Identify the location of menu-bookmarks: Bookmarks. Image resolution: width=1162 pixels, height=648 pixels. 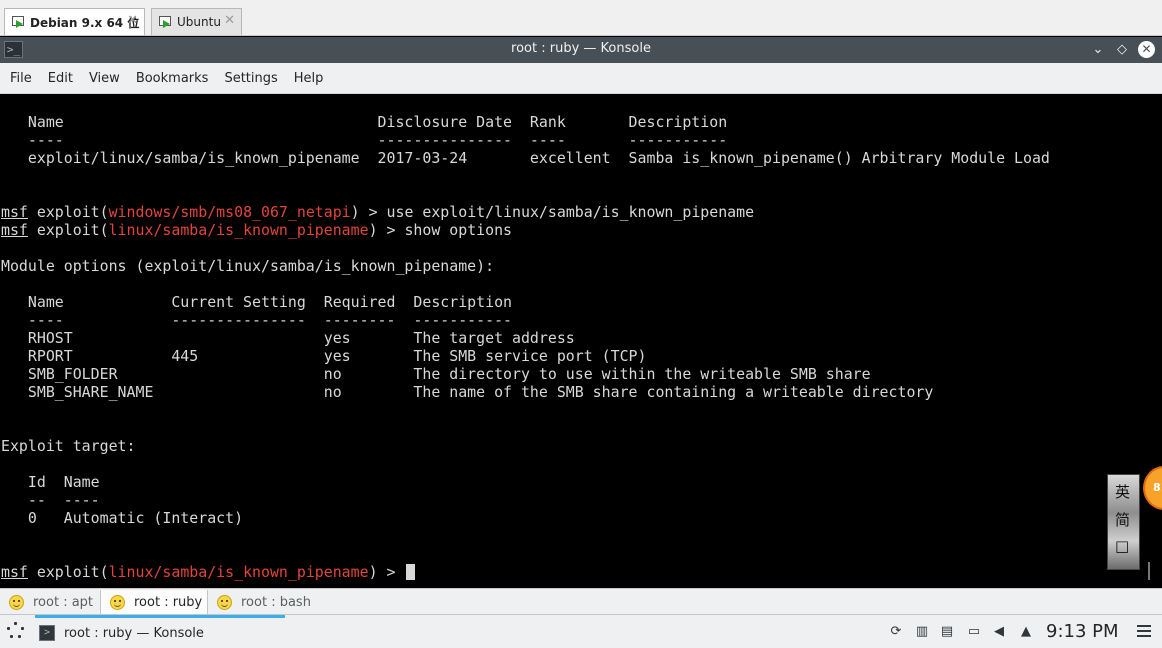
(172, 78).